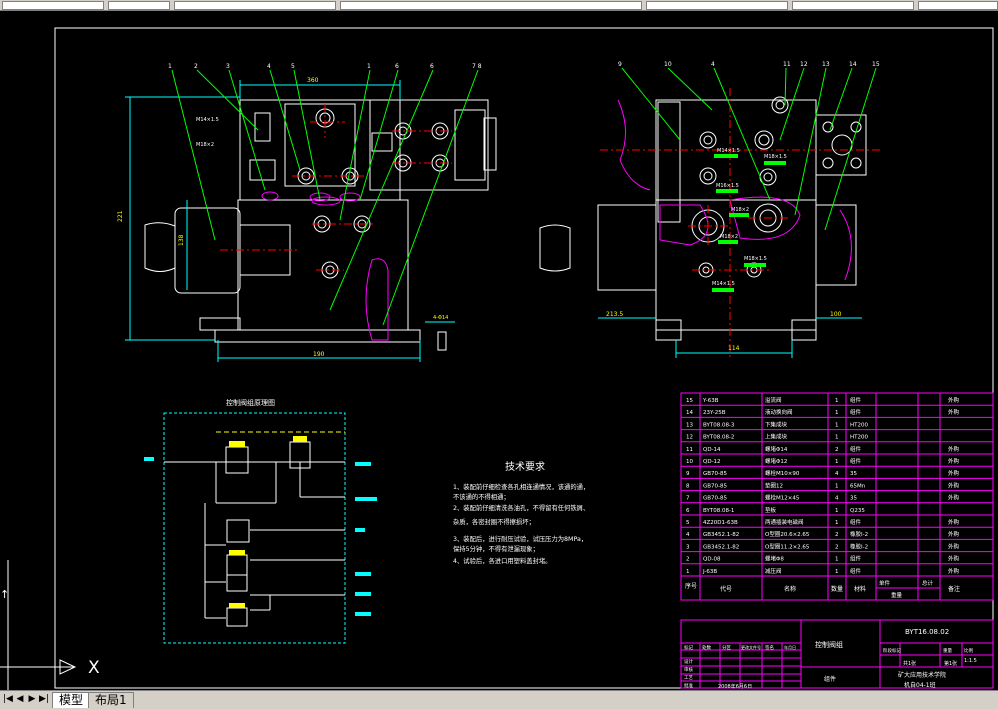 The image size is (998, 709). Describe the element at coordinates (196, 66) in the screenshot. I see `svg-text: 2` at that location.